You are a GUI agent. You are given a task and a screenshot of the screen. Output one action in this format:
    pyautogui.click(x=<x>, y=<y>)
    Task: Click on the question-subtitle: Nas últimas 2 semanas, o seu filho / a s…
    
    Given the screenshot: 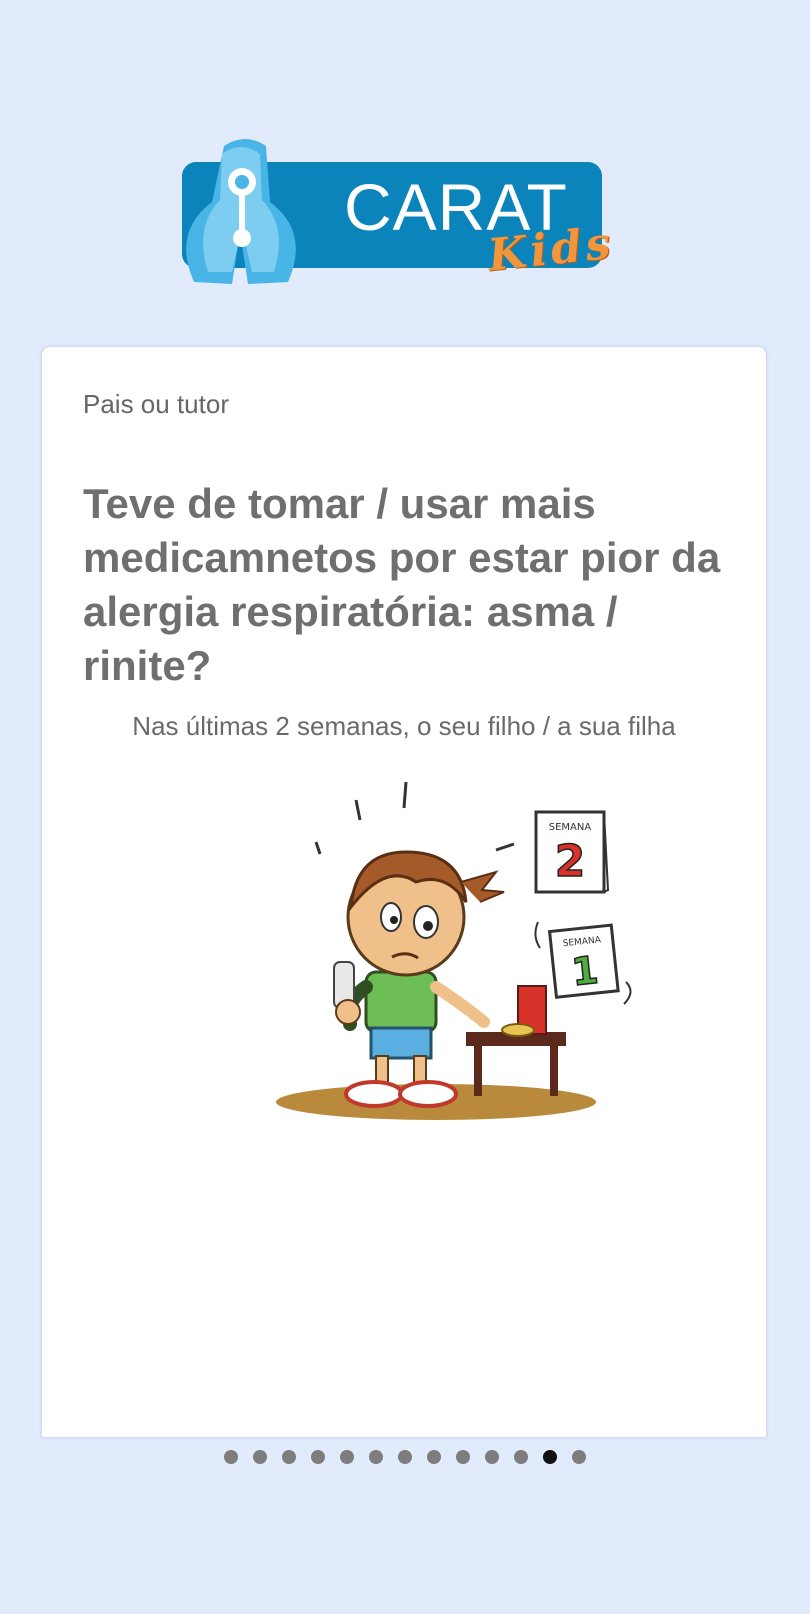 What is the action you would take?
    pyautogui.click(x=404, y=726)
    